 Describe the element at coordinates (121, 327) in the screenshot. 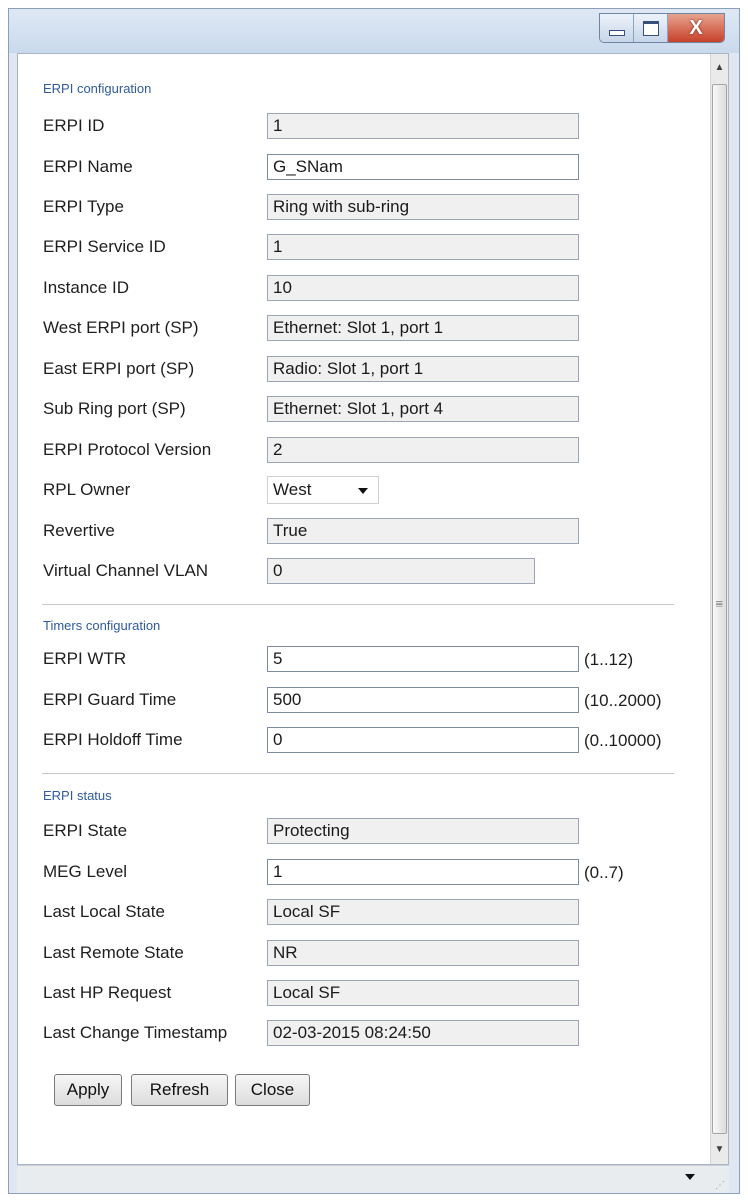

I see `west-erpi-port-label: West ERPI port (SP)` at that location.